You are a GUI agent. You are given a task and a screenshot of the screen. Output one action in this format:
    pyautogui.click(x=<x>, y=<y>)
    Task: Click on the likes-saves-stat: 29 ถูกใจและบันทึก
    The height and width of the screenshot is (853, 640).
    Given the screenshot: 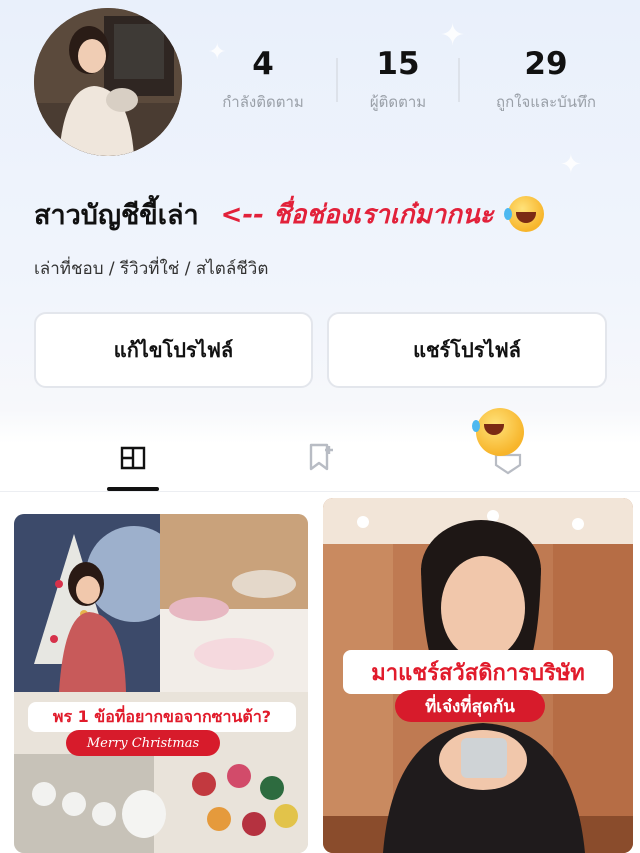 What is the action you would take?
    pyautogui.click(x=546, y=80)
    